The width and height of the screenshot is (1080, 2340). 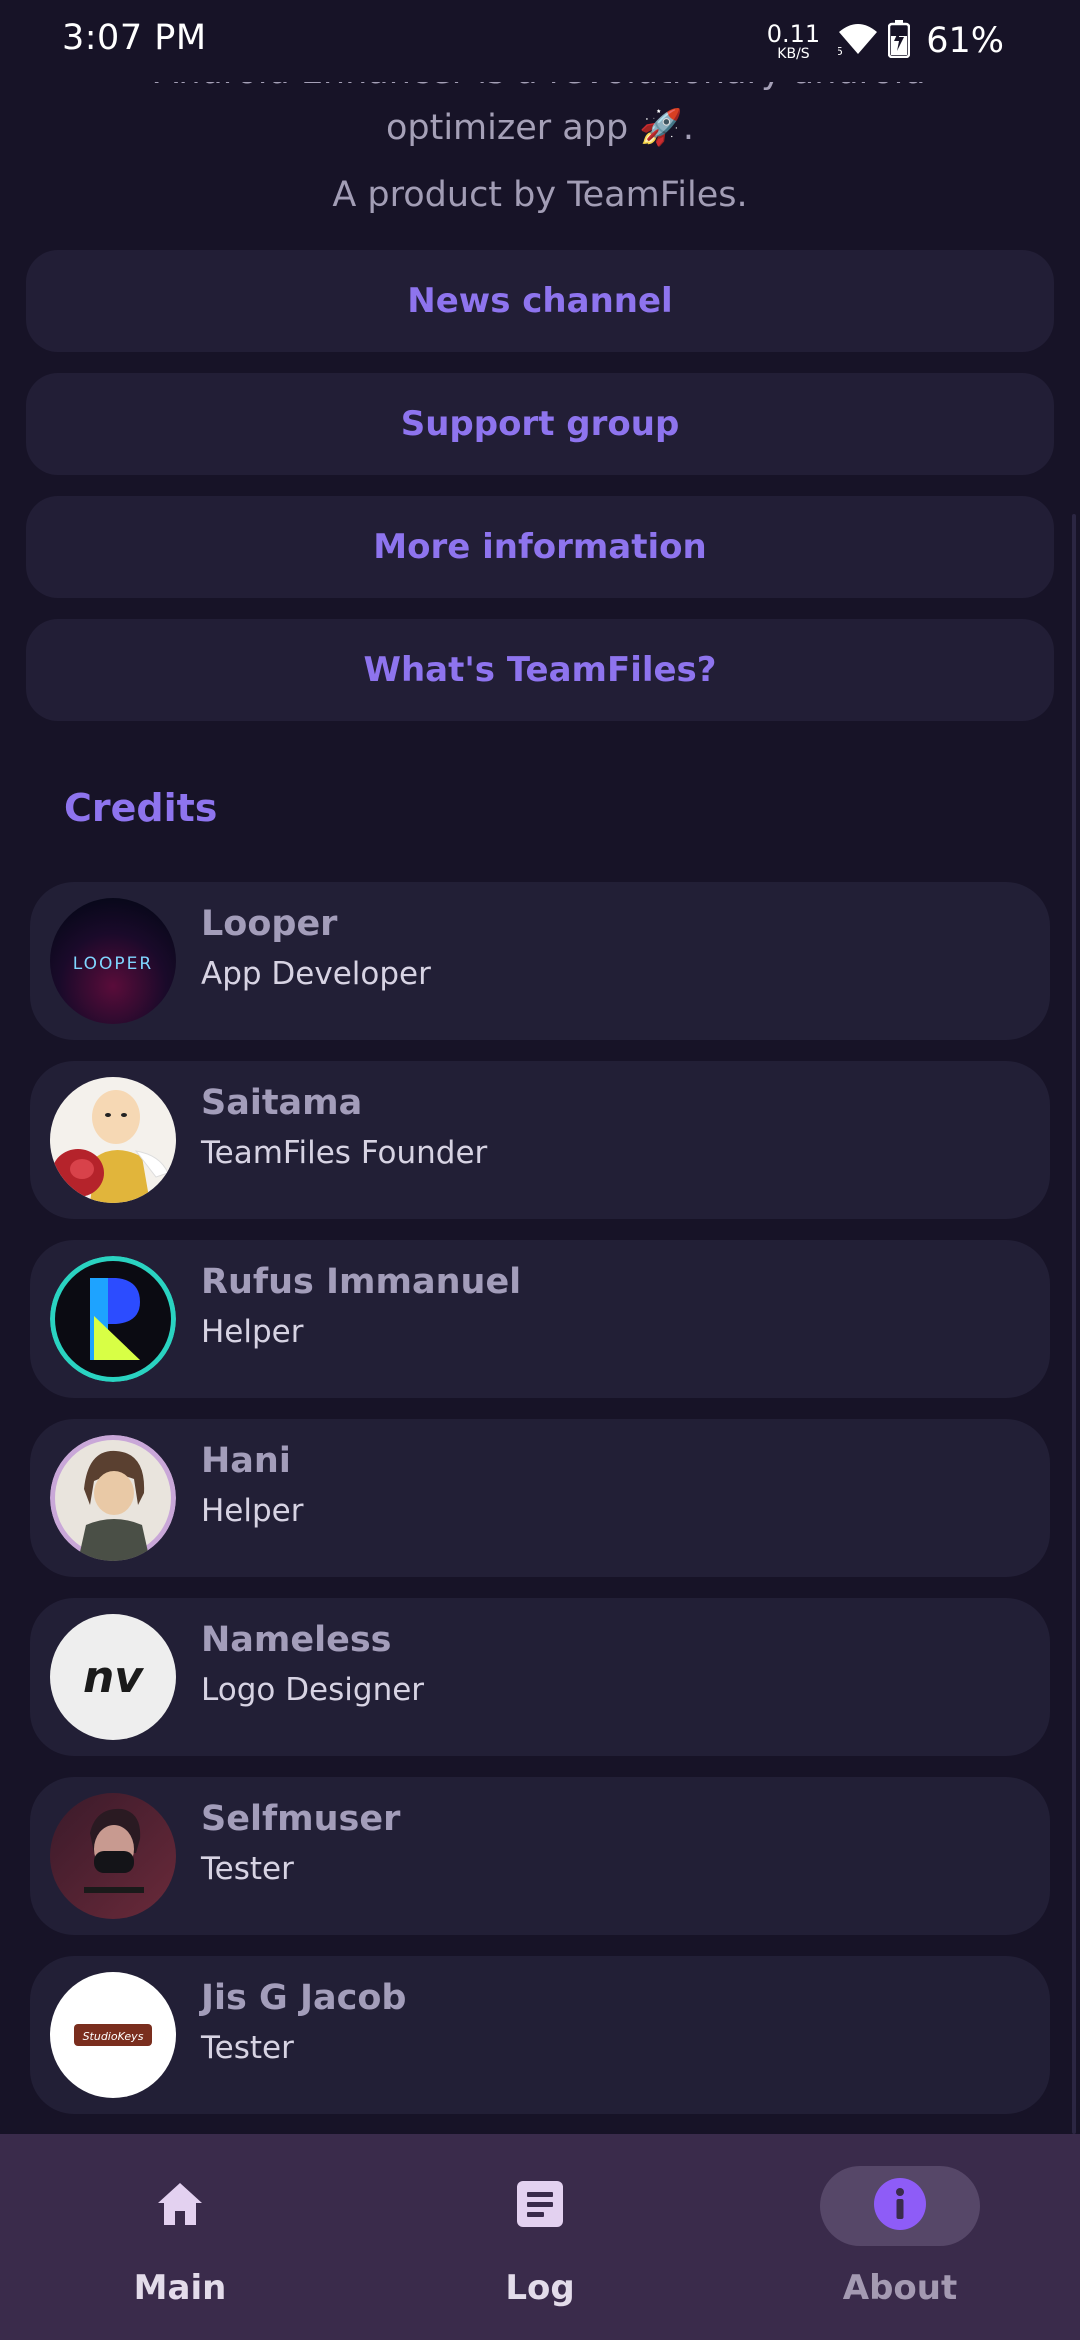 What do you see at coordinates (540, 2288) in the screenshot?
I see `nav-label-log: Log` at bounding box center [540, 2288].